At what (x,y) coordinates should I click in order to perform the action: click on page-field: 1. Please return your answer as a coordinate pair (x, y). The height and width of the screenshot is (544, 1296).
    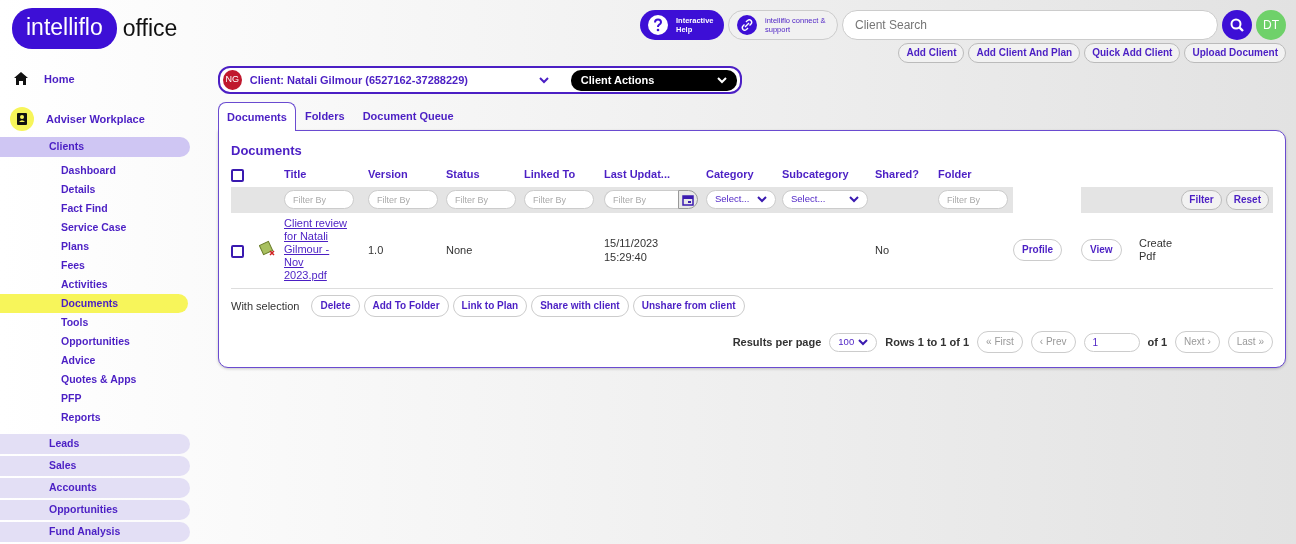
    Looking at the image, I should click on (1111, 342).